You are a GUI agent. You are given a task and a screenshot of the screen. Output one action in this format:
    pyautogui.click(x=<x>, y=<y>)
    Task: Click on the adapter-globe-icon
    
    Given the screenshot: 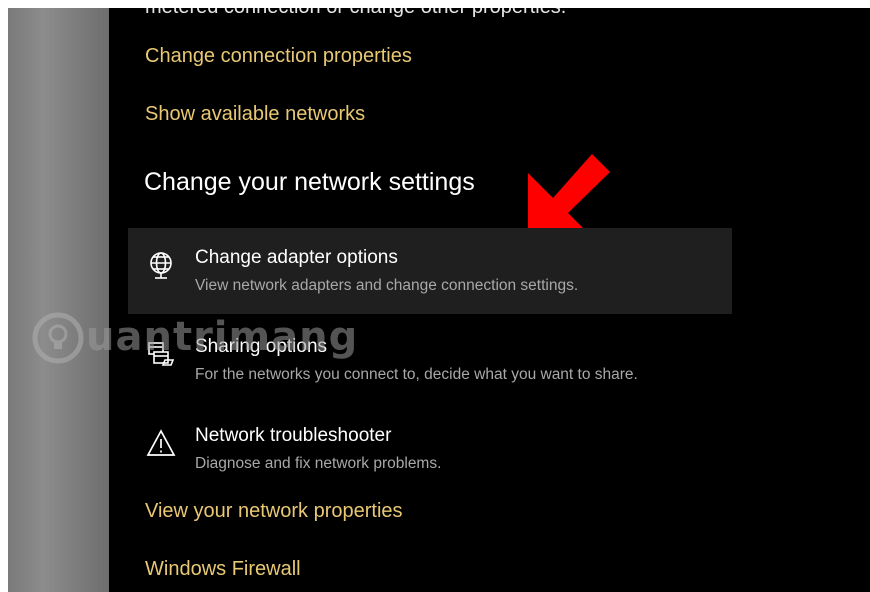 What is the action you would take?
    pyautogui.click(x=161, y=265)
    